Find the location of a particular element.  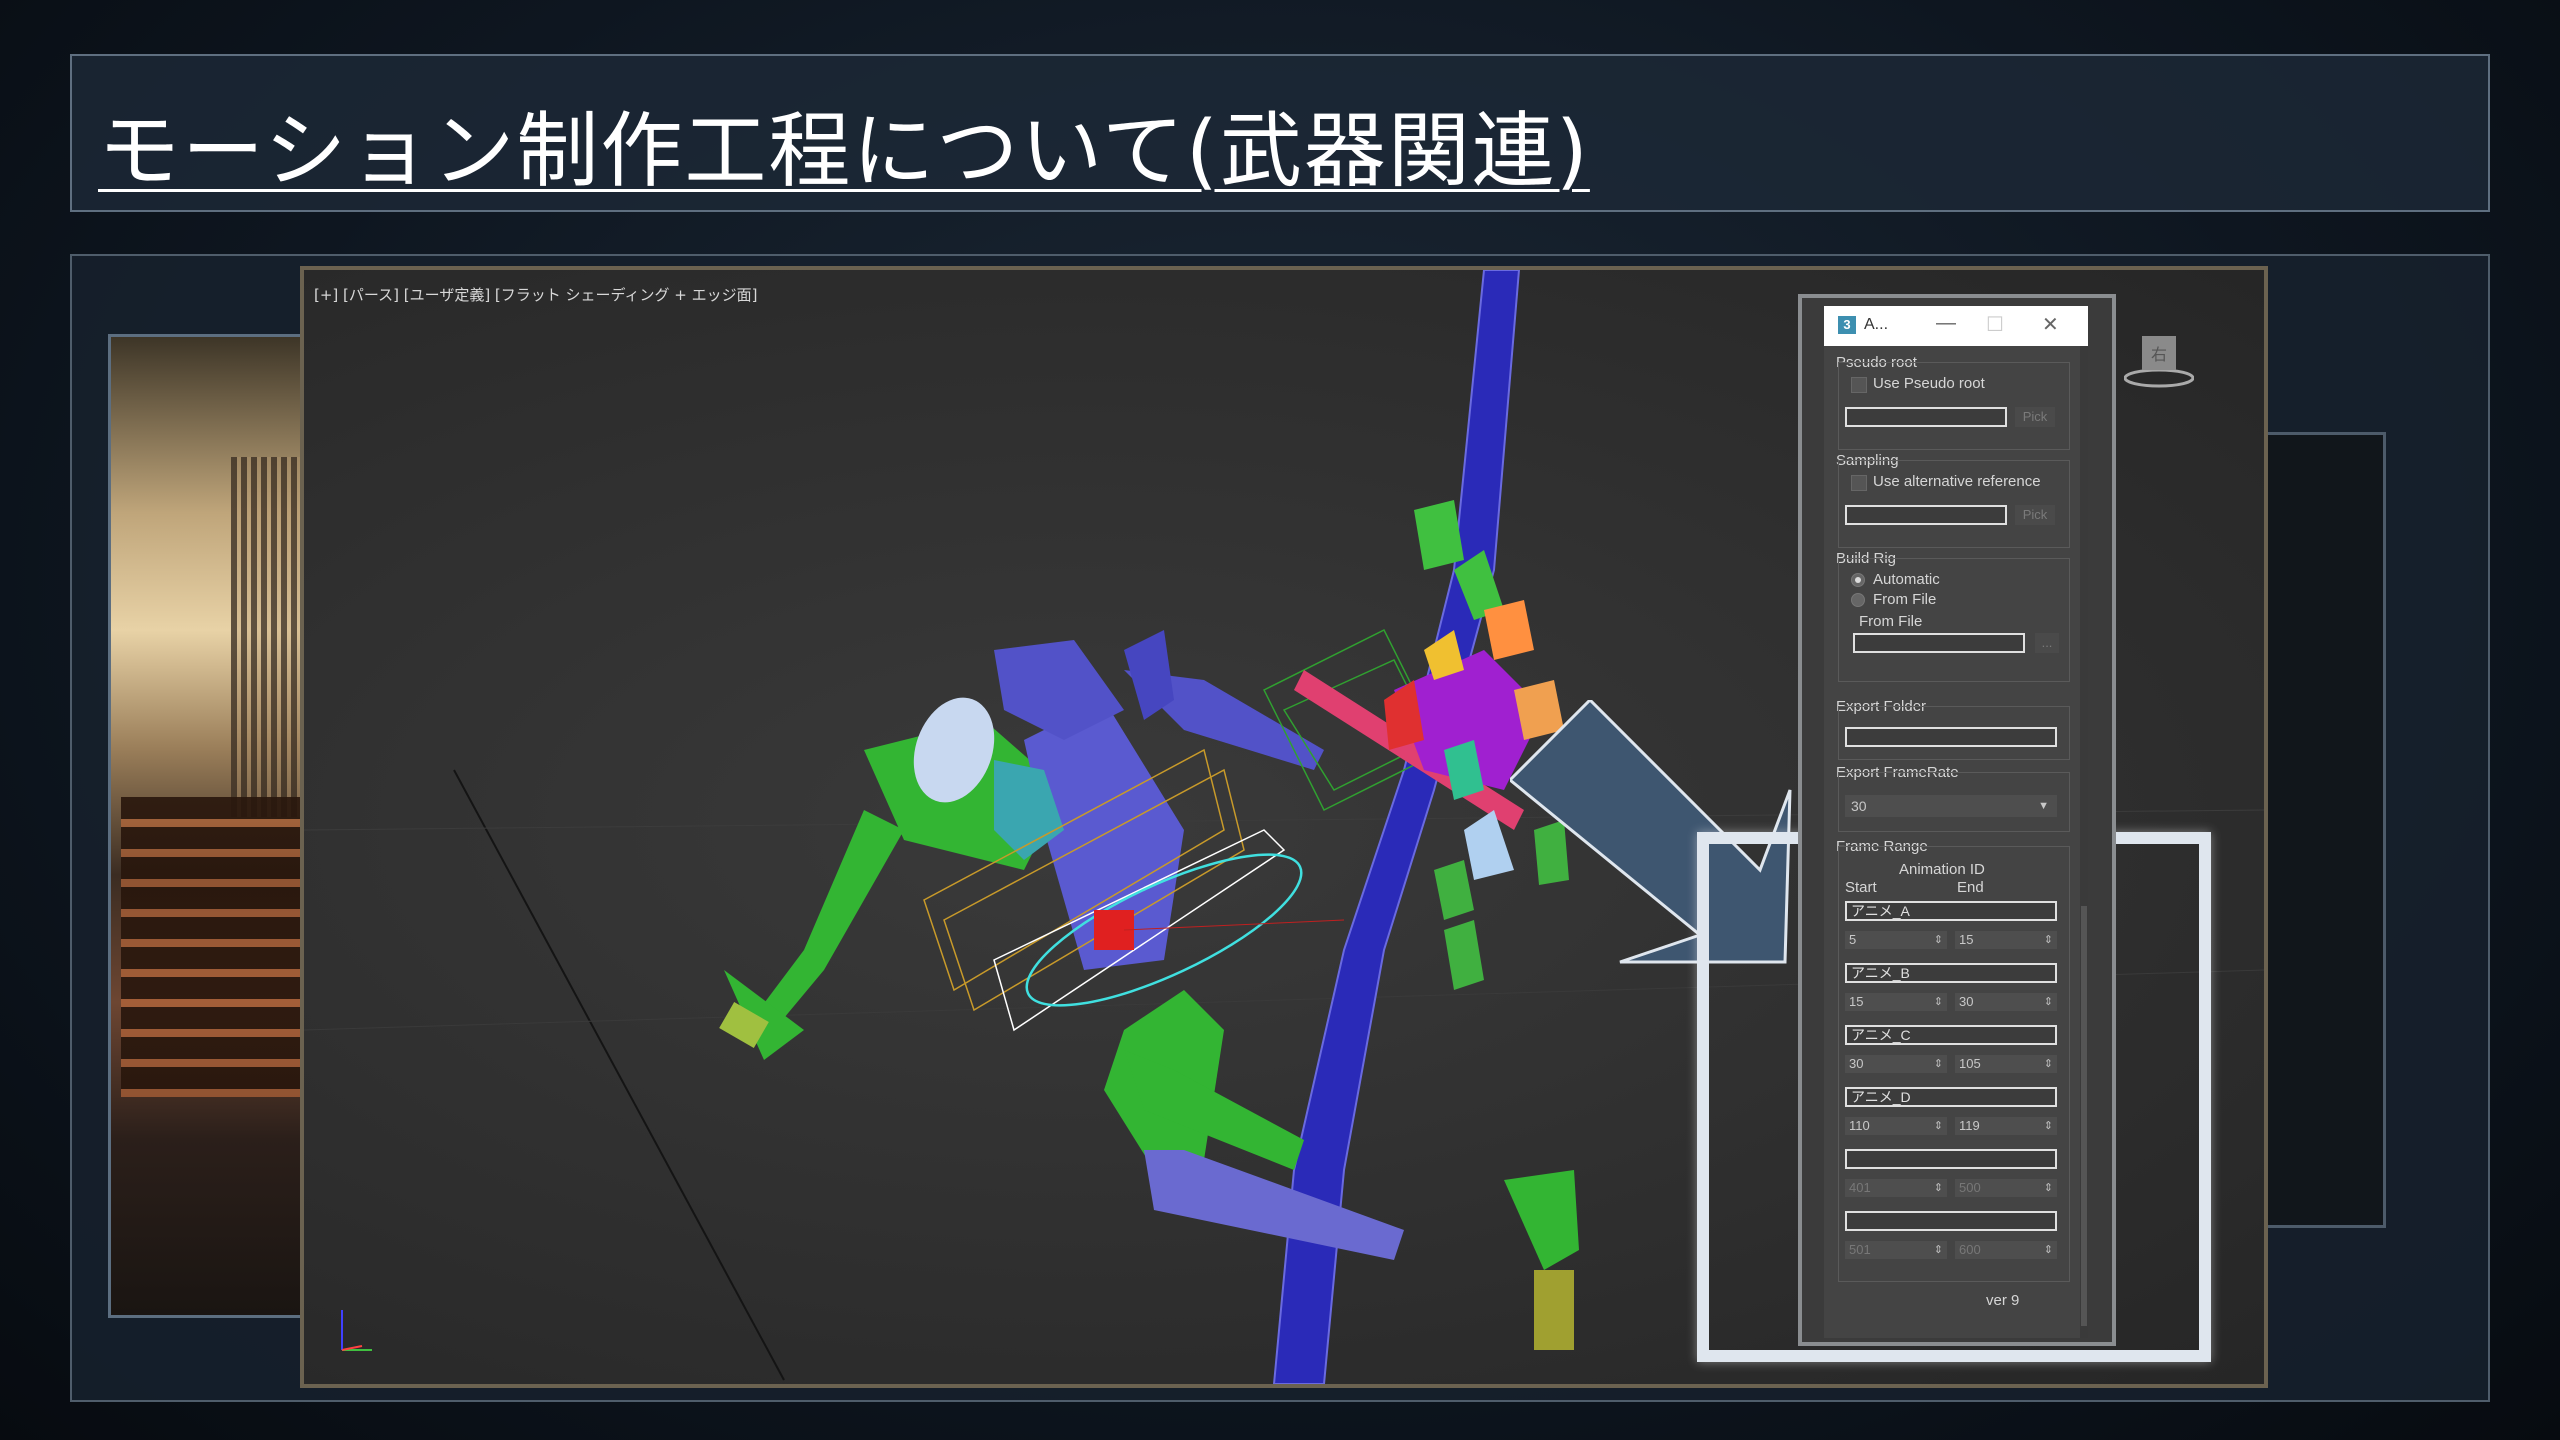

end-header: End is located at coordinates (1970, 887).